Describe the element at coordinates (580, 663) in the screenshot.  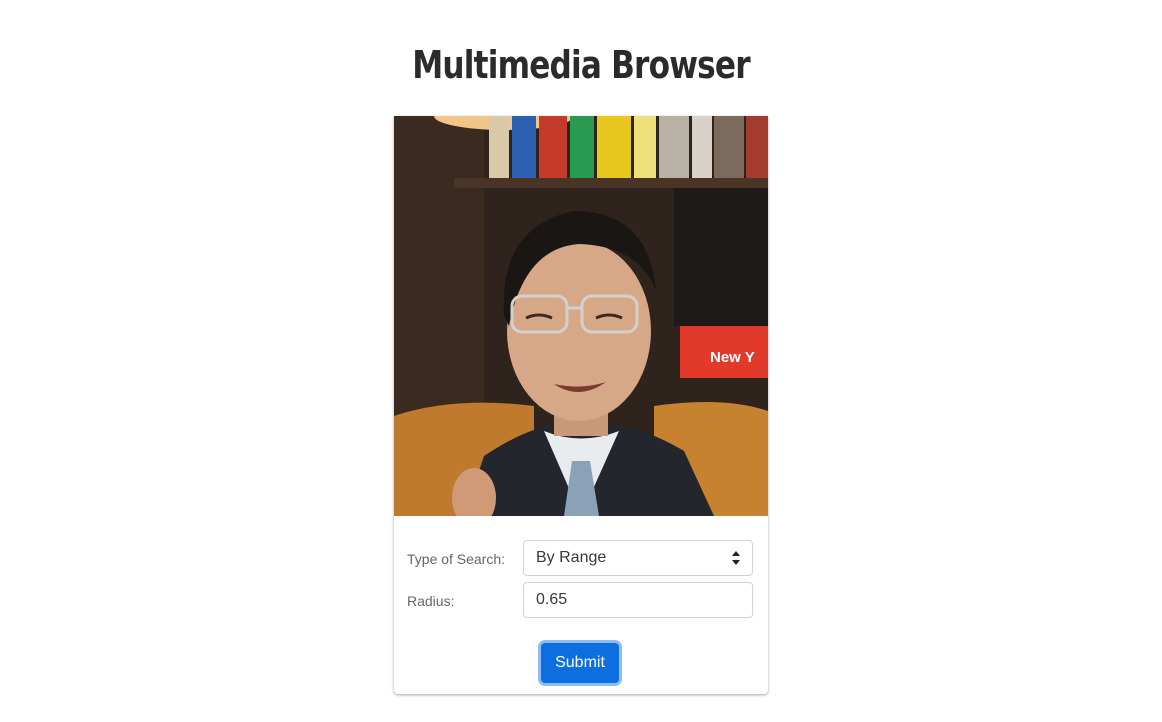
I see `submit-button: Submit` at that location.